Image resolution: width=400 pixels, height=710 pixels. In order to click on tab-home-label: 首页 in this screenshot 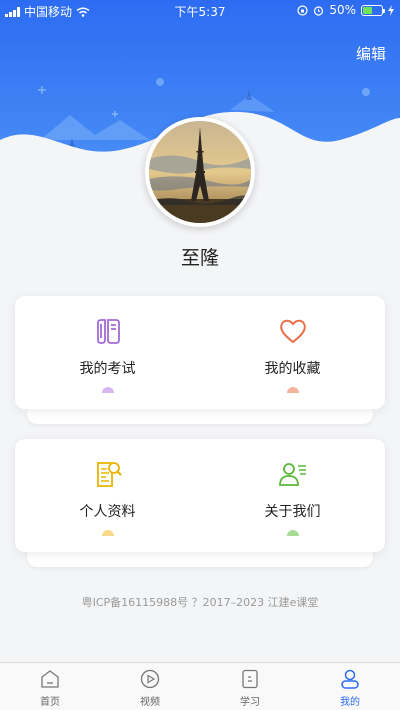, I will do `click(50, 702)`.